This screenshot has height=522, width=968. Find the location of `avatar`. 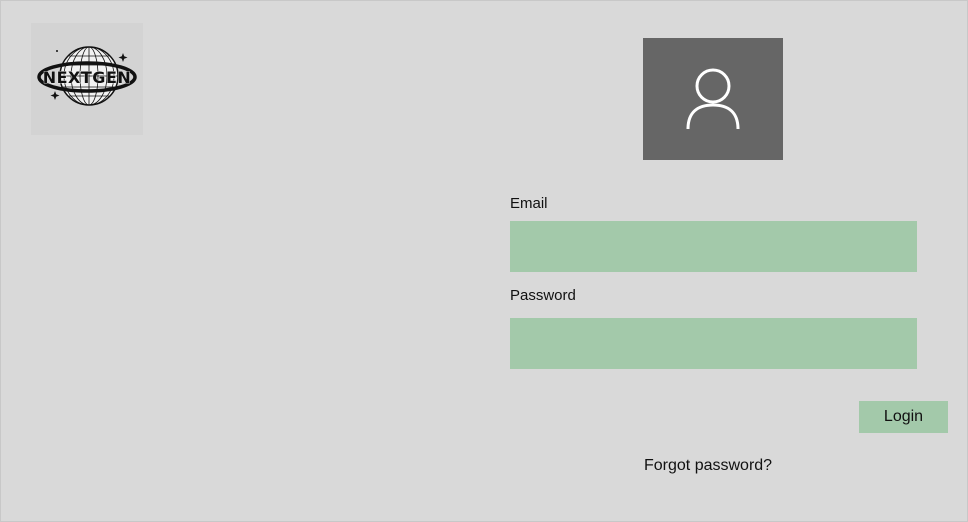

avatar is located at coordinates (713, 99).